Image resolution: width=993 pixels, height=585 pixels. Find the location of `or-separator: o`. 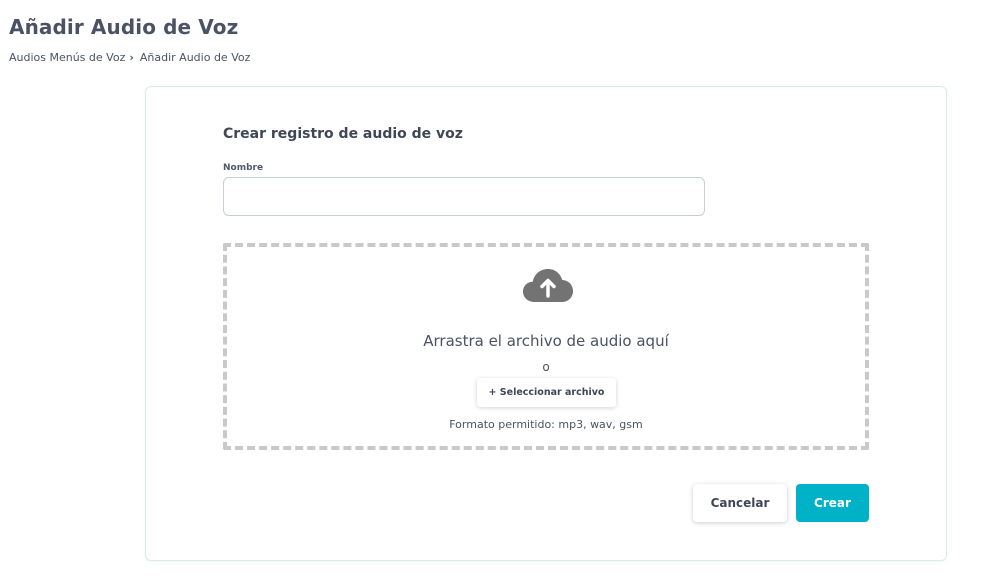

or-separator: o is located at coordinates (546, 367).